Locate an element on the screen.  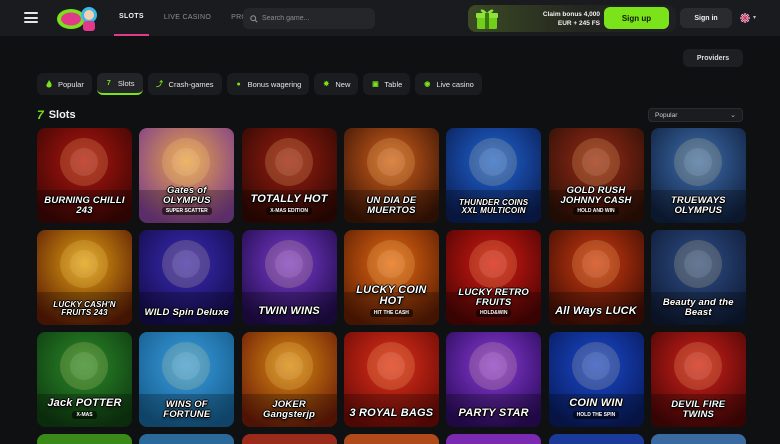
game-title: TRUEWAYS OLYMPUS is located at coordinates (698, 205).